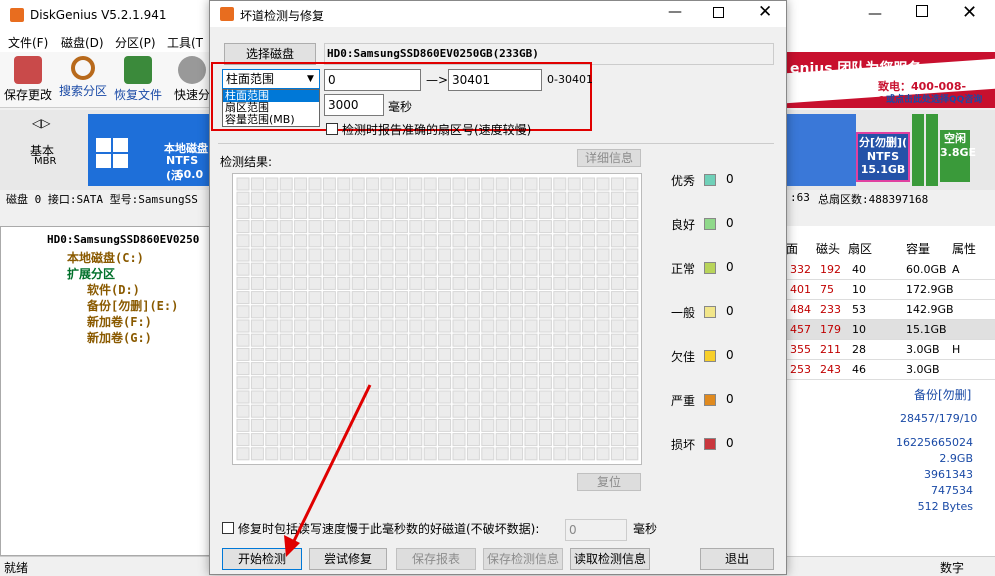 The image size is (995, 576). I want to click on table-row: 457 179 10 15.1GB, so click(890, 330).